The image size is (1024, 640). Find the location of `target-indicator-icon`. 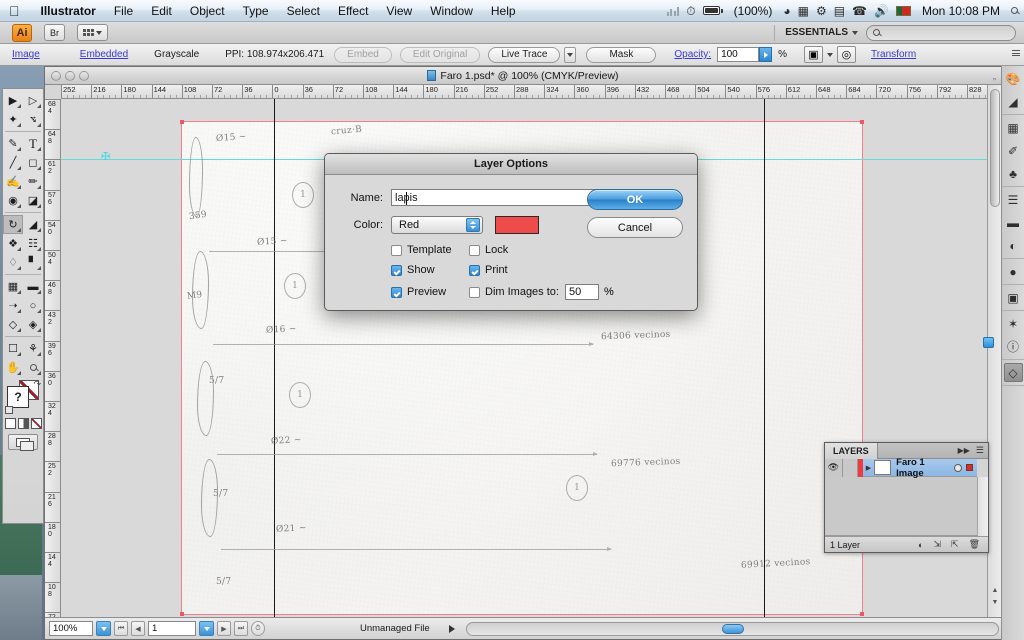

target-indicator-icon is located at coordinates (958, 467).